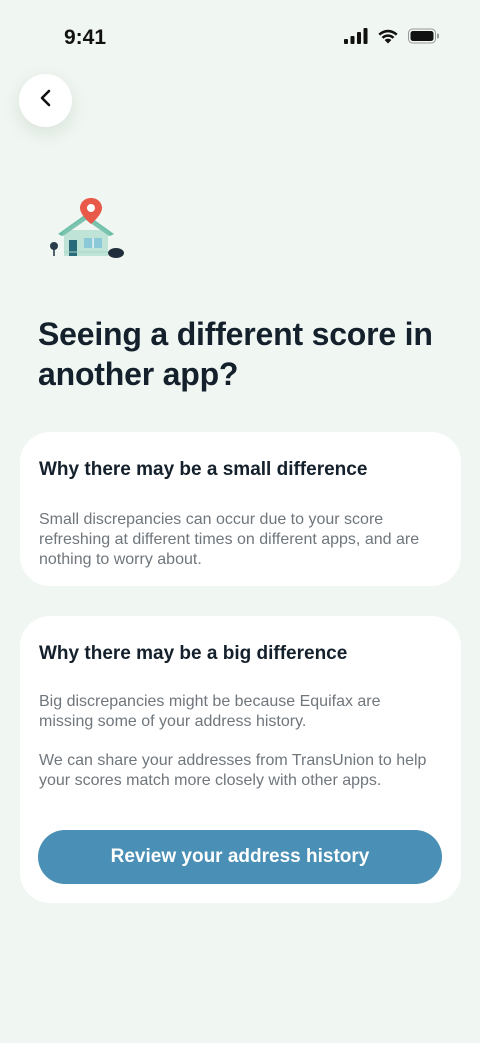 The image size is (480, 1043). I want to click on wifi-icon, so click(388, 38).